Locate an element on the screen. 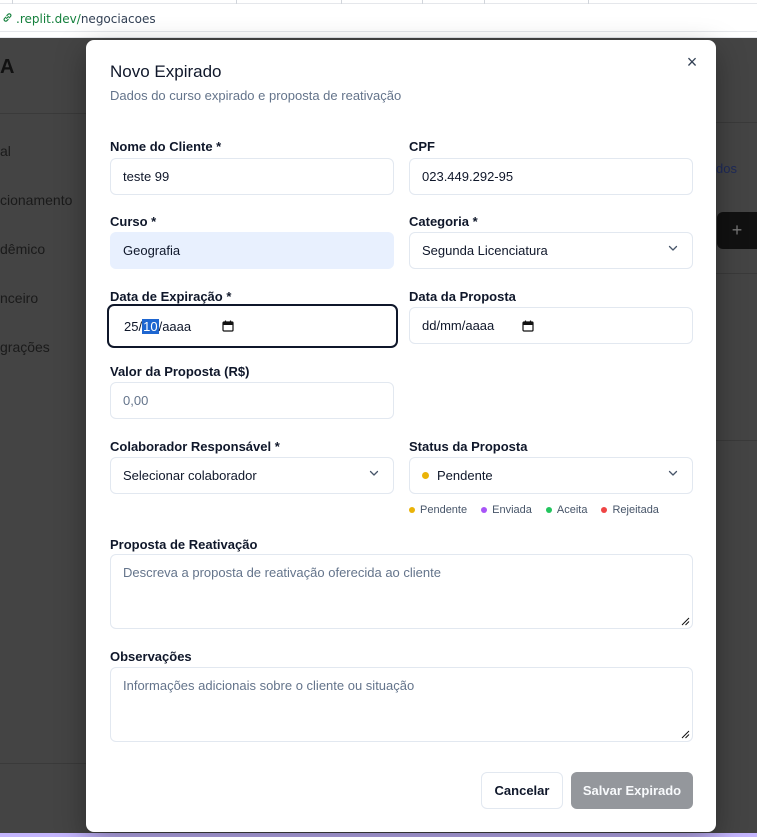 The height and width of the screenshot is (837, 757). legend-label: Rejeitada is located at coordinates (635, 510).